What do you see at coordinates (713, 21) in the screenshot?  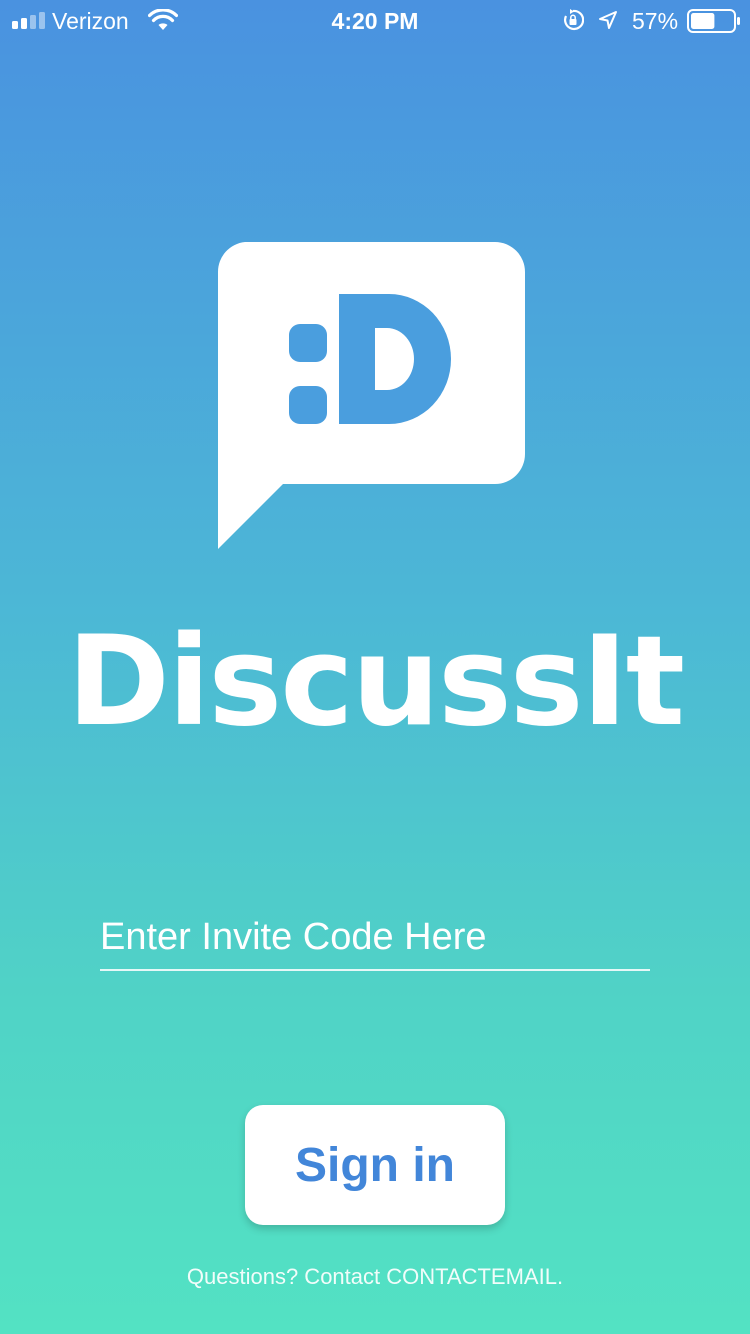 I see `battery-icon` at bounding box center [713, 21].